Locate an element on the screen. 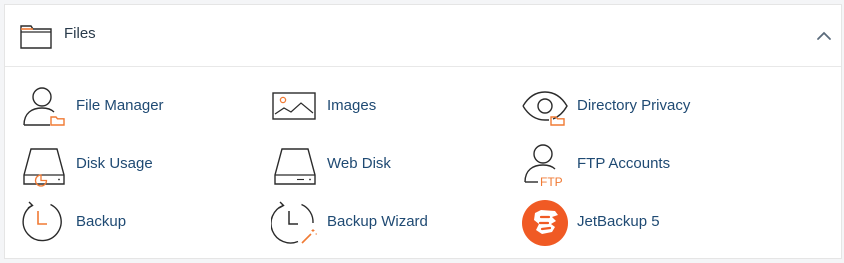 This screenshot has height=263, width=844. web-disk-label: Web Disk is located at coordinates (359, 163).